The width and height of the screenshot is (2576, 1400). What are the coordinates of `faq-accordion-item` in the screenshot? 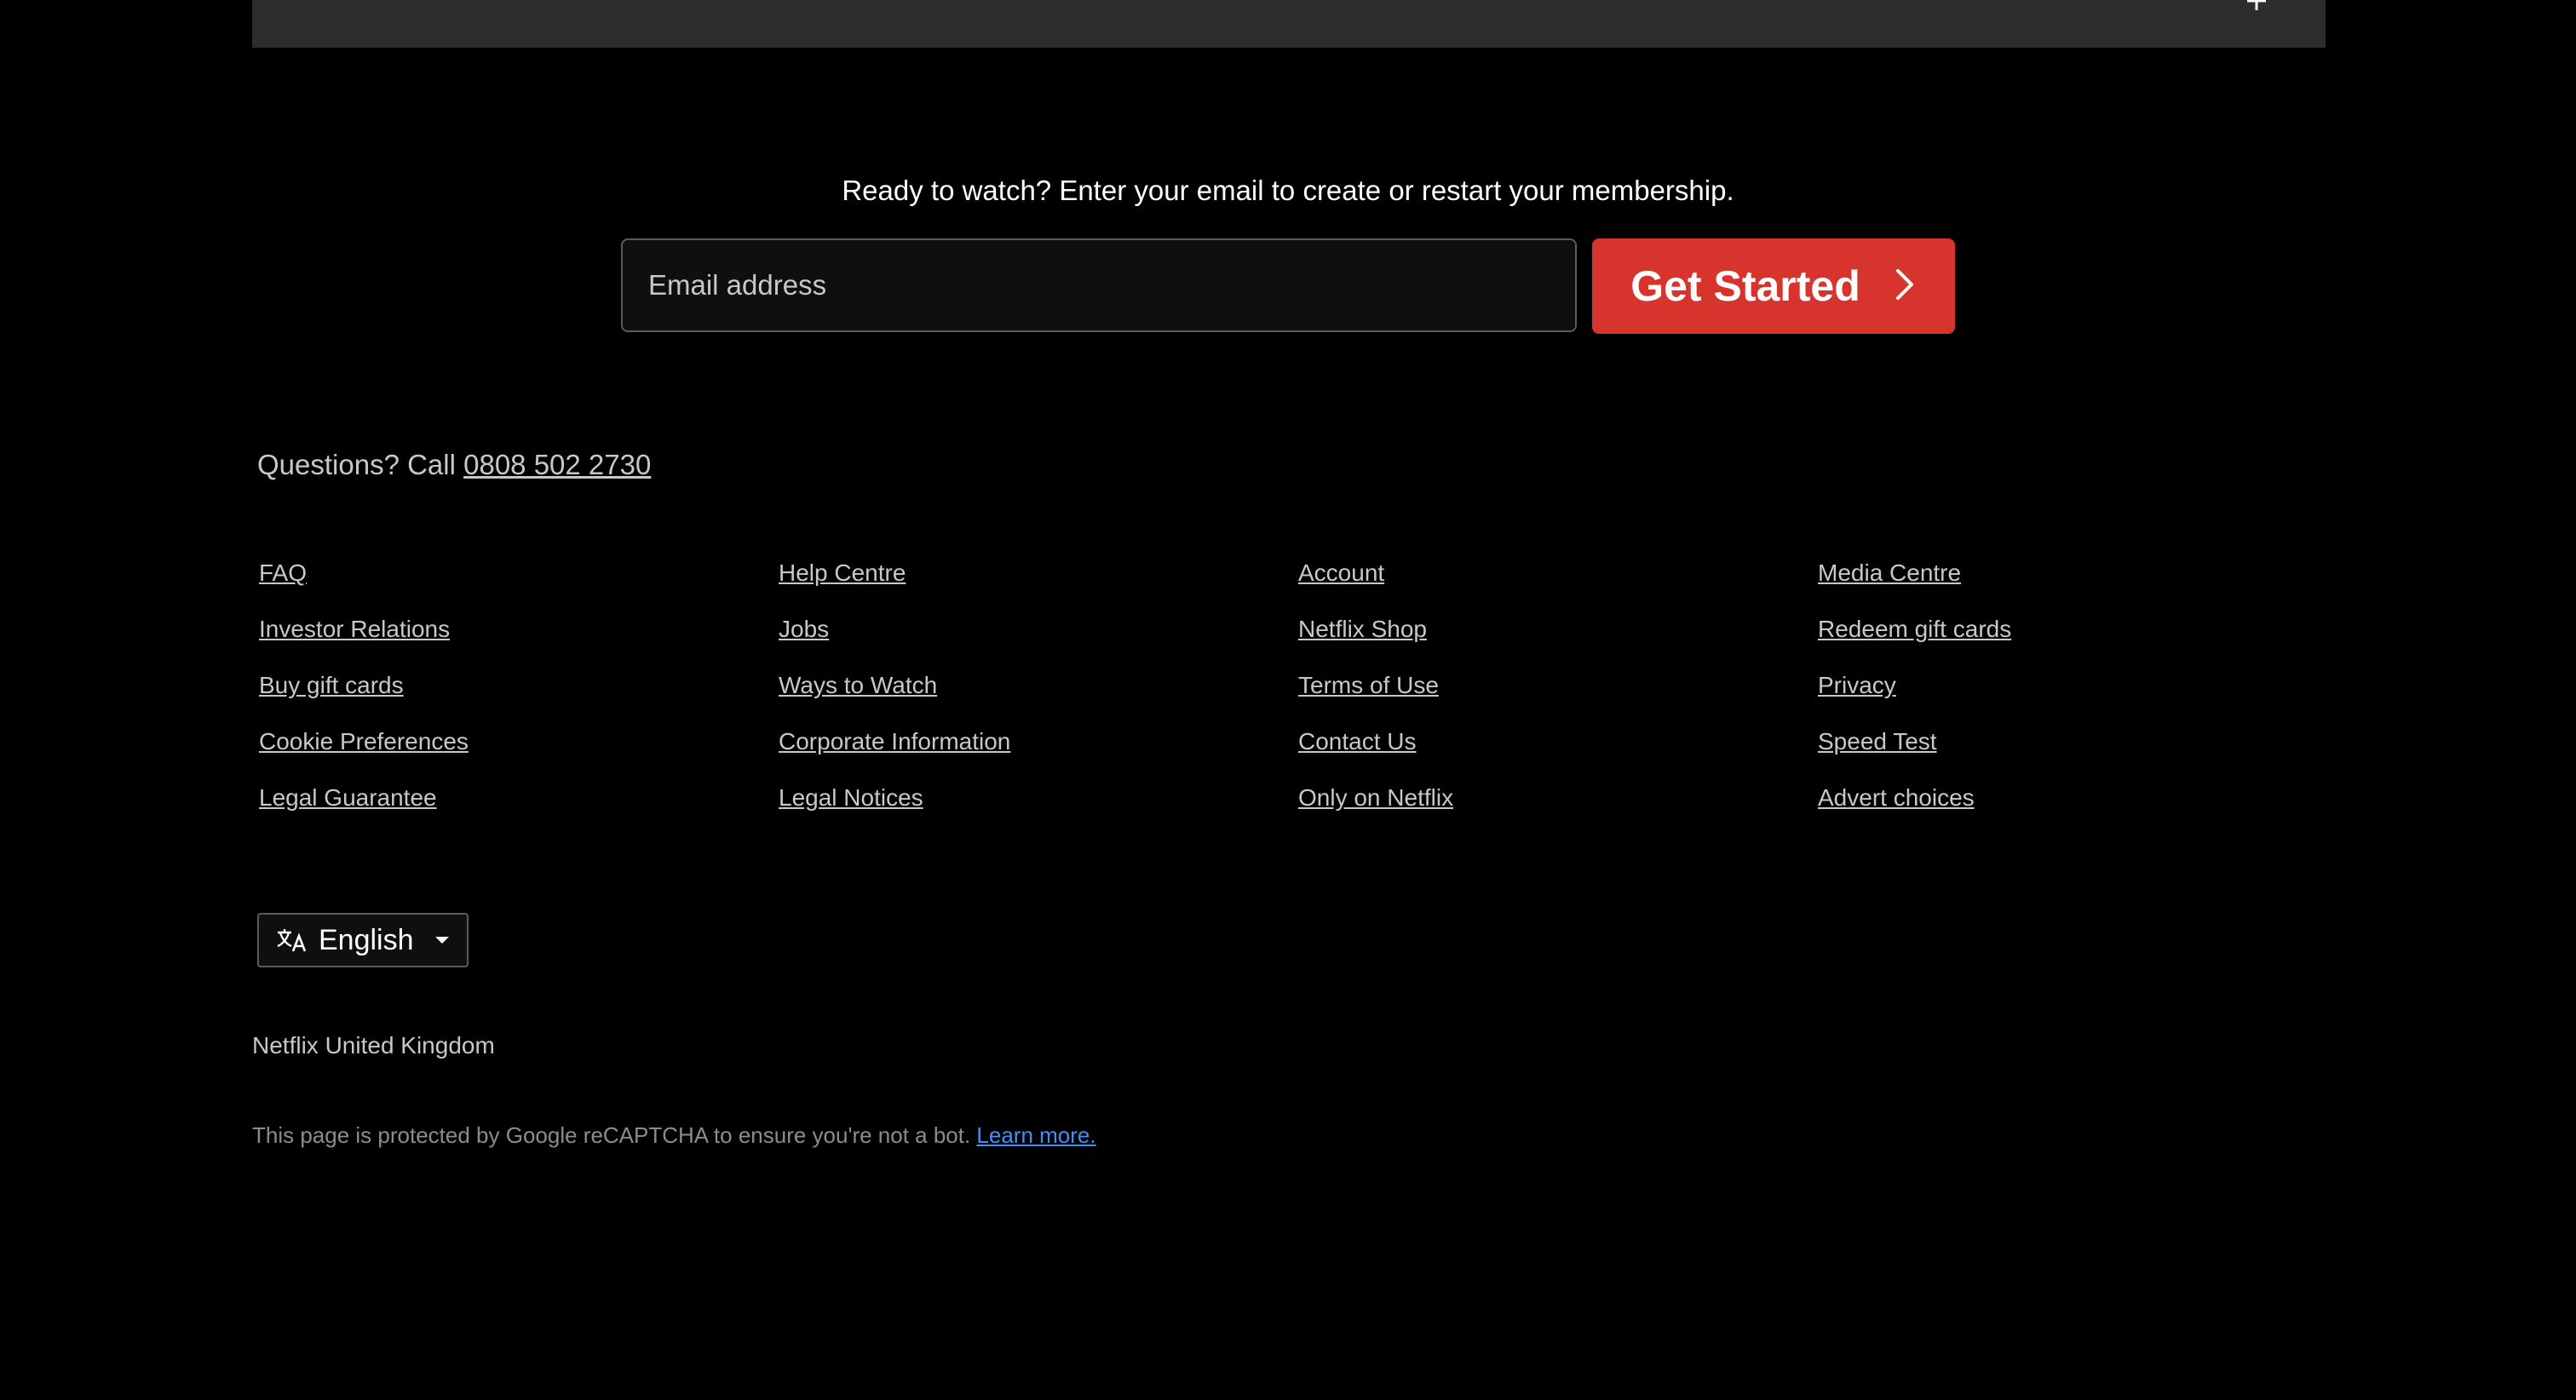 It's located at (1289, 24).